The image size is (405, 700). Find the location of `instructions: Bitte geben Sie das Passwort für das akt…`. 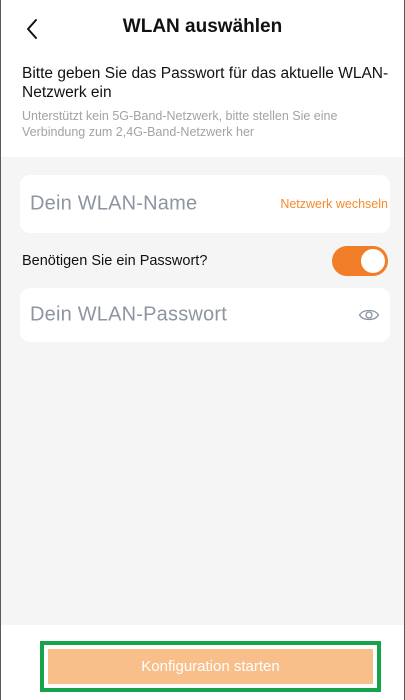

instructions: Bitte geben Sie das Passwort für das akt… is located at coordinates (206, 102).